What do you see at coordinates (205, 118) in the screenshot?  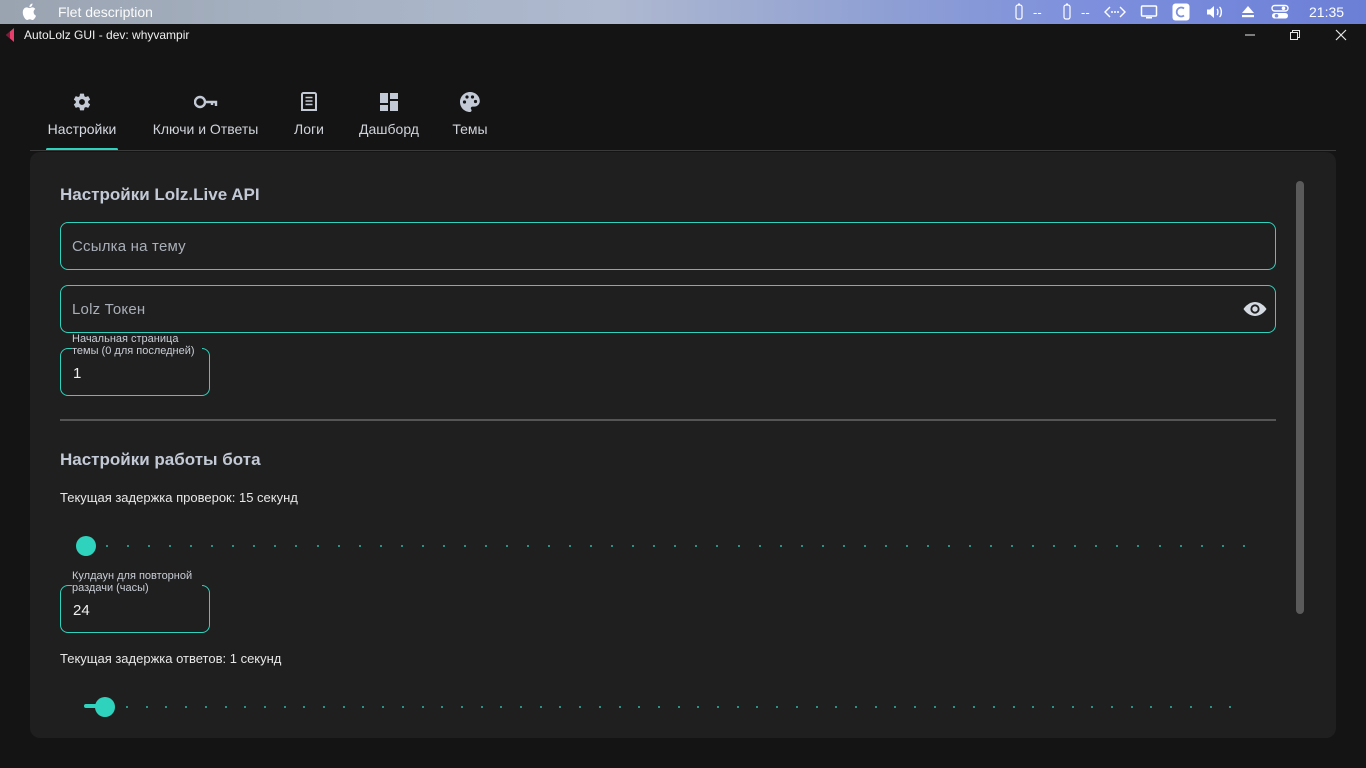 I see `tab-keys-and-replies: Ключи и Ответы` at bounding box center [205, 118].